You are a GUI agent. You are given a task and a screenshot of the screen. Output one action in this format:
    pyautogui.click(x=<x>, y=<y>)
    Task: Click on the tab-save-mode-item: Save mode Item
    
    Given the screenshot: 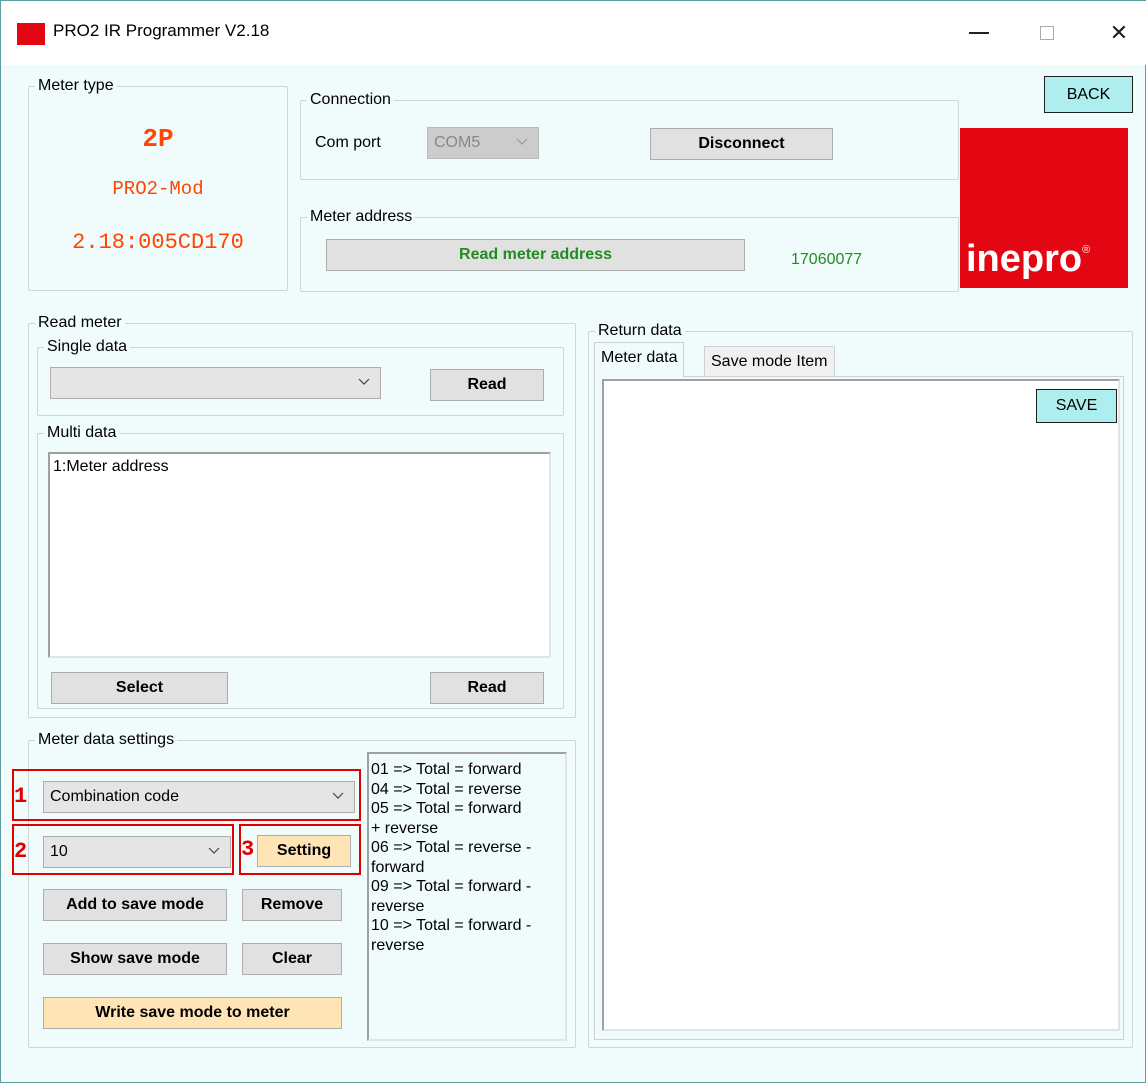 What is the action you would take?
    pyautogui.click(x=769, y=361)
    